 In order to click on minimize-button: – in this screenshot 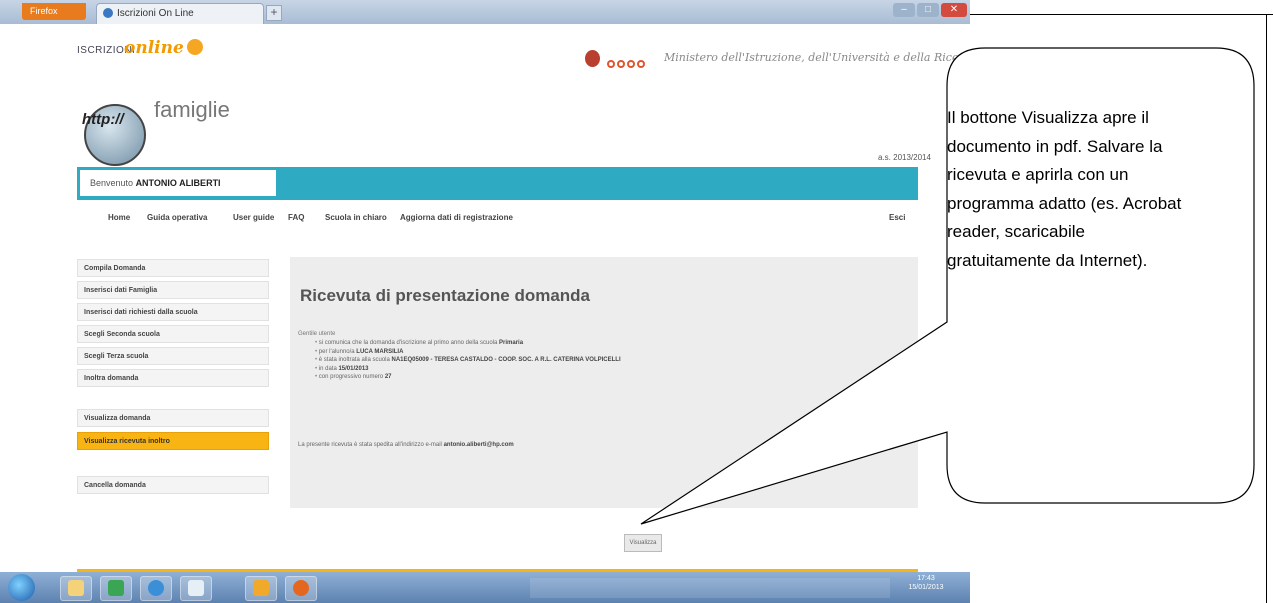, I will do `click(904, 10)`.